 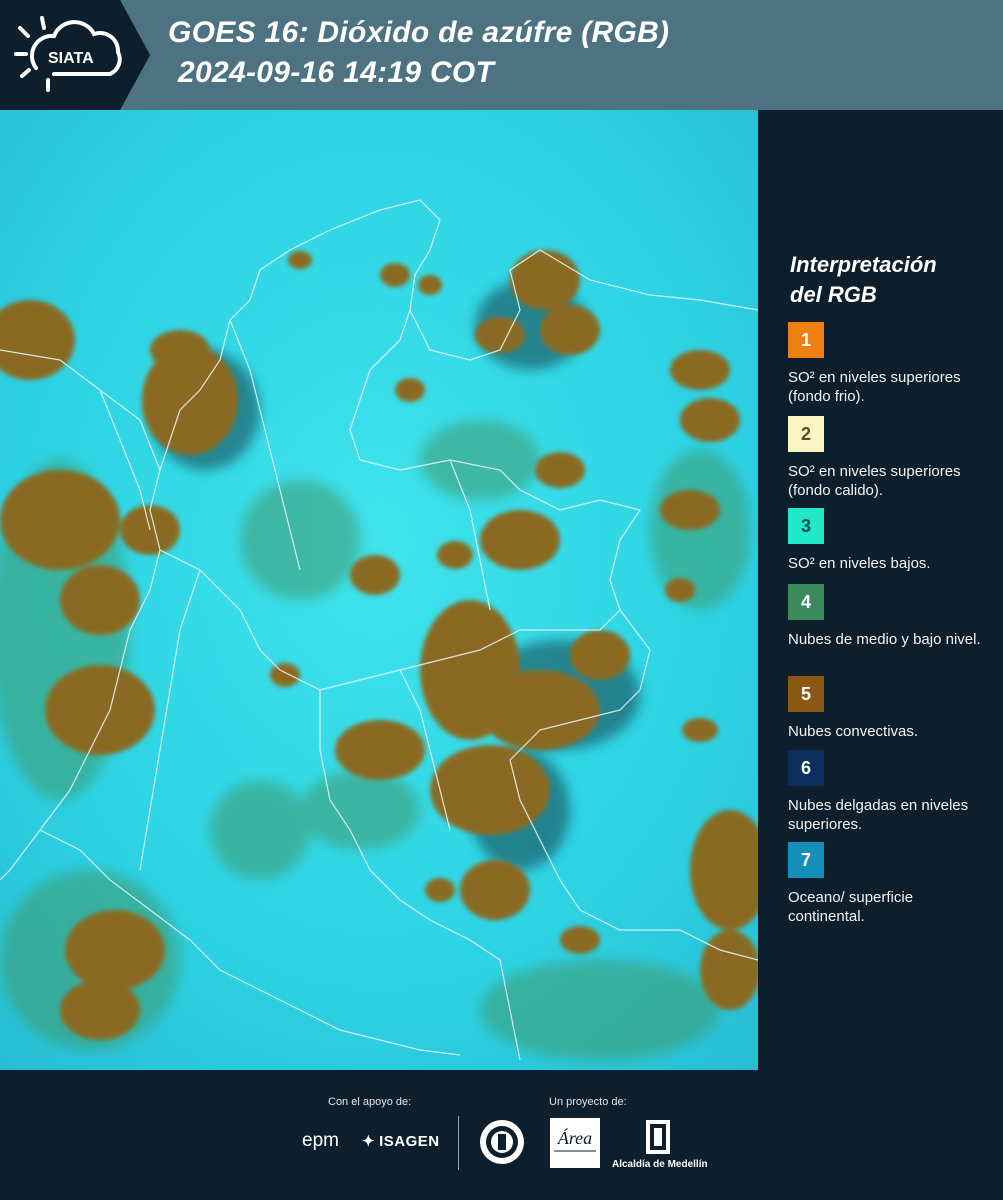 I want to click on legend-title: Interpretación del RGB, so click(x=890, y=280).